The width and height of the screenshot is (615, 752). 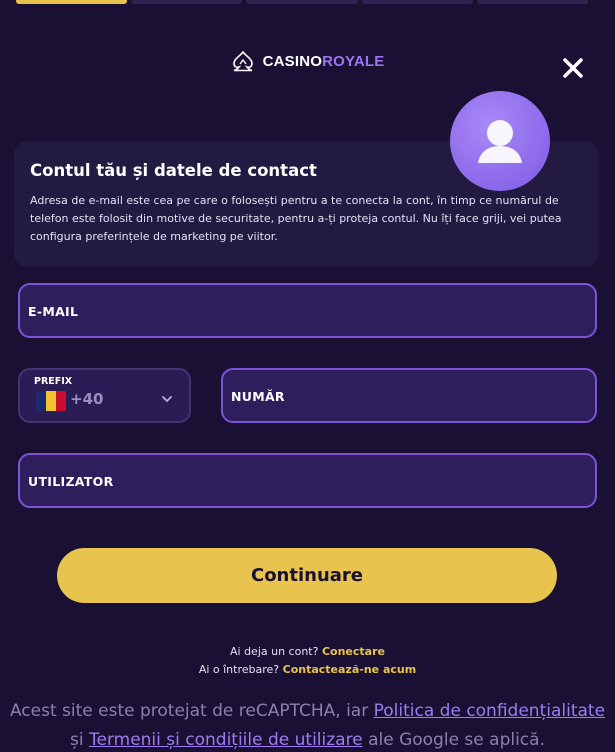 What do you see at coordinates (53, 311) in the screenshot?
I see `email-label: E-MAIL` at bounding box center [53, 311].